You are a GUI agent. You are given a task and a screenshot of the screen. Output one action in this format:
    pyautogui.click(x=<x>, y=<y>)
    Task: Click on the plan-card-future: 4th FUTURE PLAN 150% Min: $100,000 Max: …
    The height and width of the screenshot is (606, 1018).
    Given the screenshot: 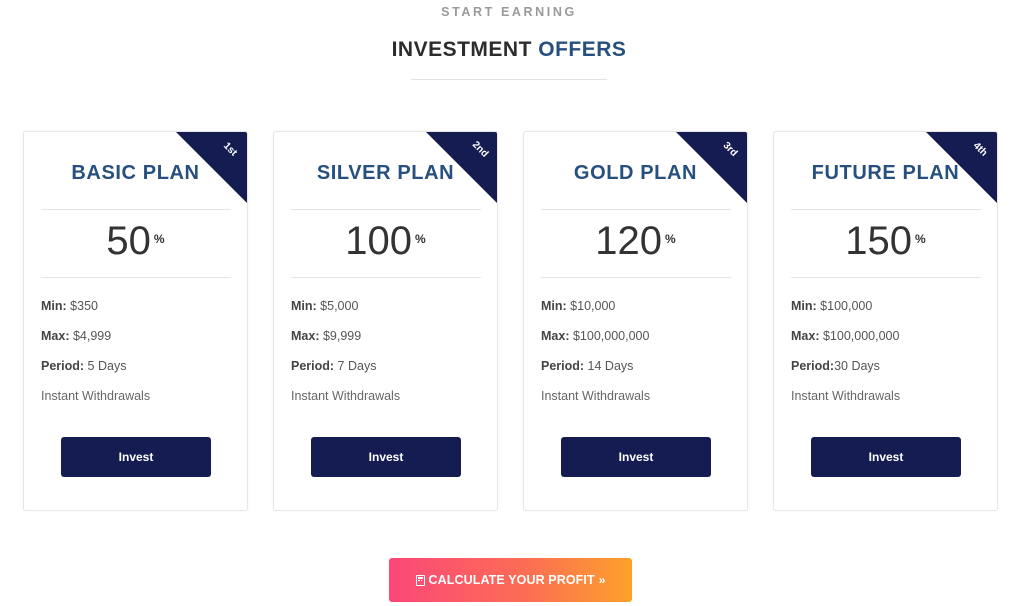 What is the action you would take?
    pyautogui.click(x=885, y=321)
    